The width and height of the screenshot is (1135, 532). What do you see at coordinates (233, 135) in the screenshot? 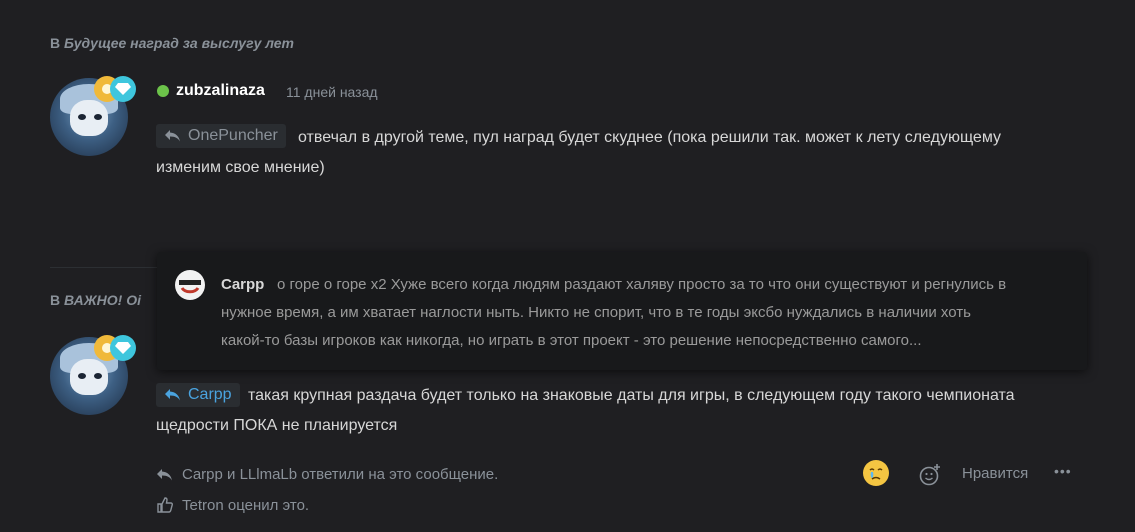
I see `reply-to-name: OnePuncher` at bounding box center [233, 135].